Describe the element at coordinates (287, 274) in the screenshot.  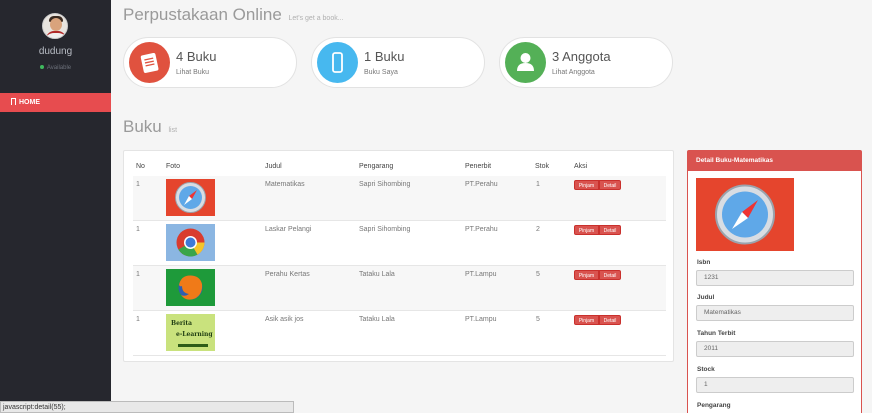
I see `cell-judul: Perahu Kertas` at that location.